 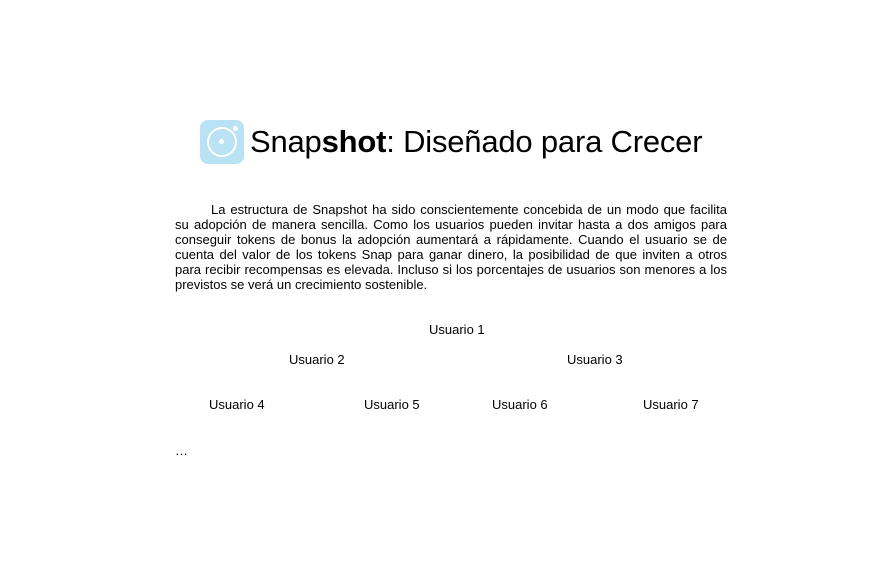 What do you see at coordinates (671, 404) in the screenshot?
I see `tree-node-user-7: Usuario 7` at bounding box center [671, 404].